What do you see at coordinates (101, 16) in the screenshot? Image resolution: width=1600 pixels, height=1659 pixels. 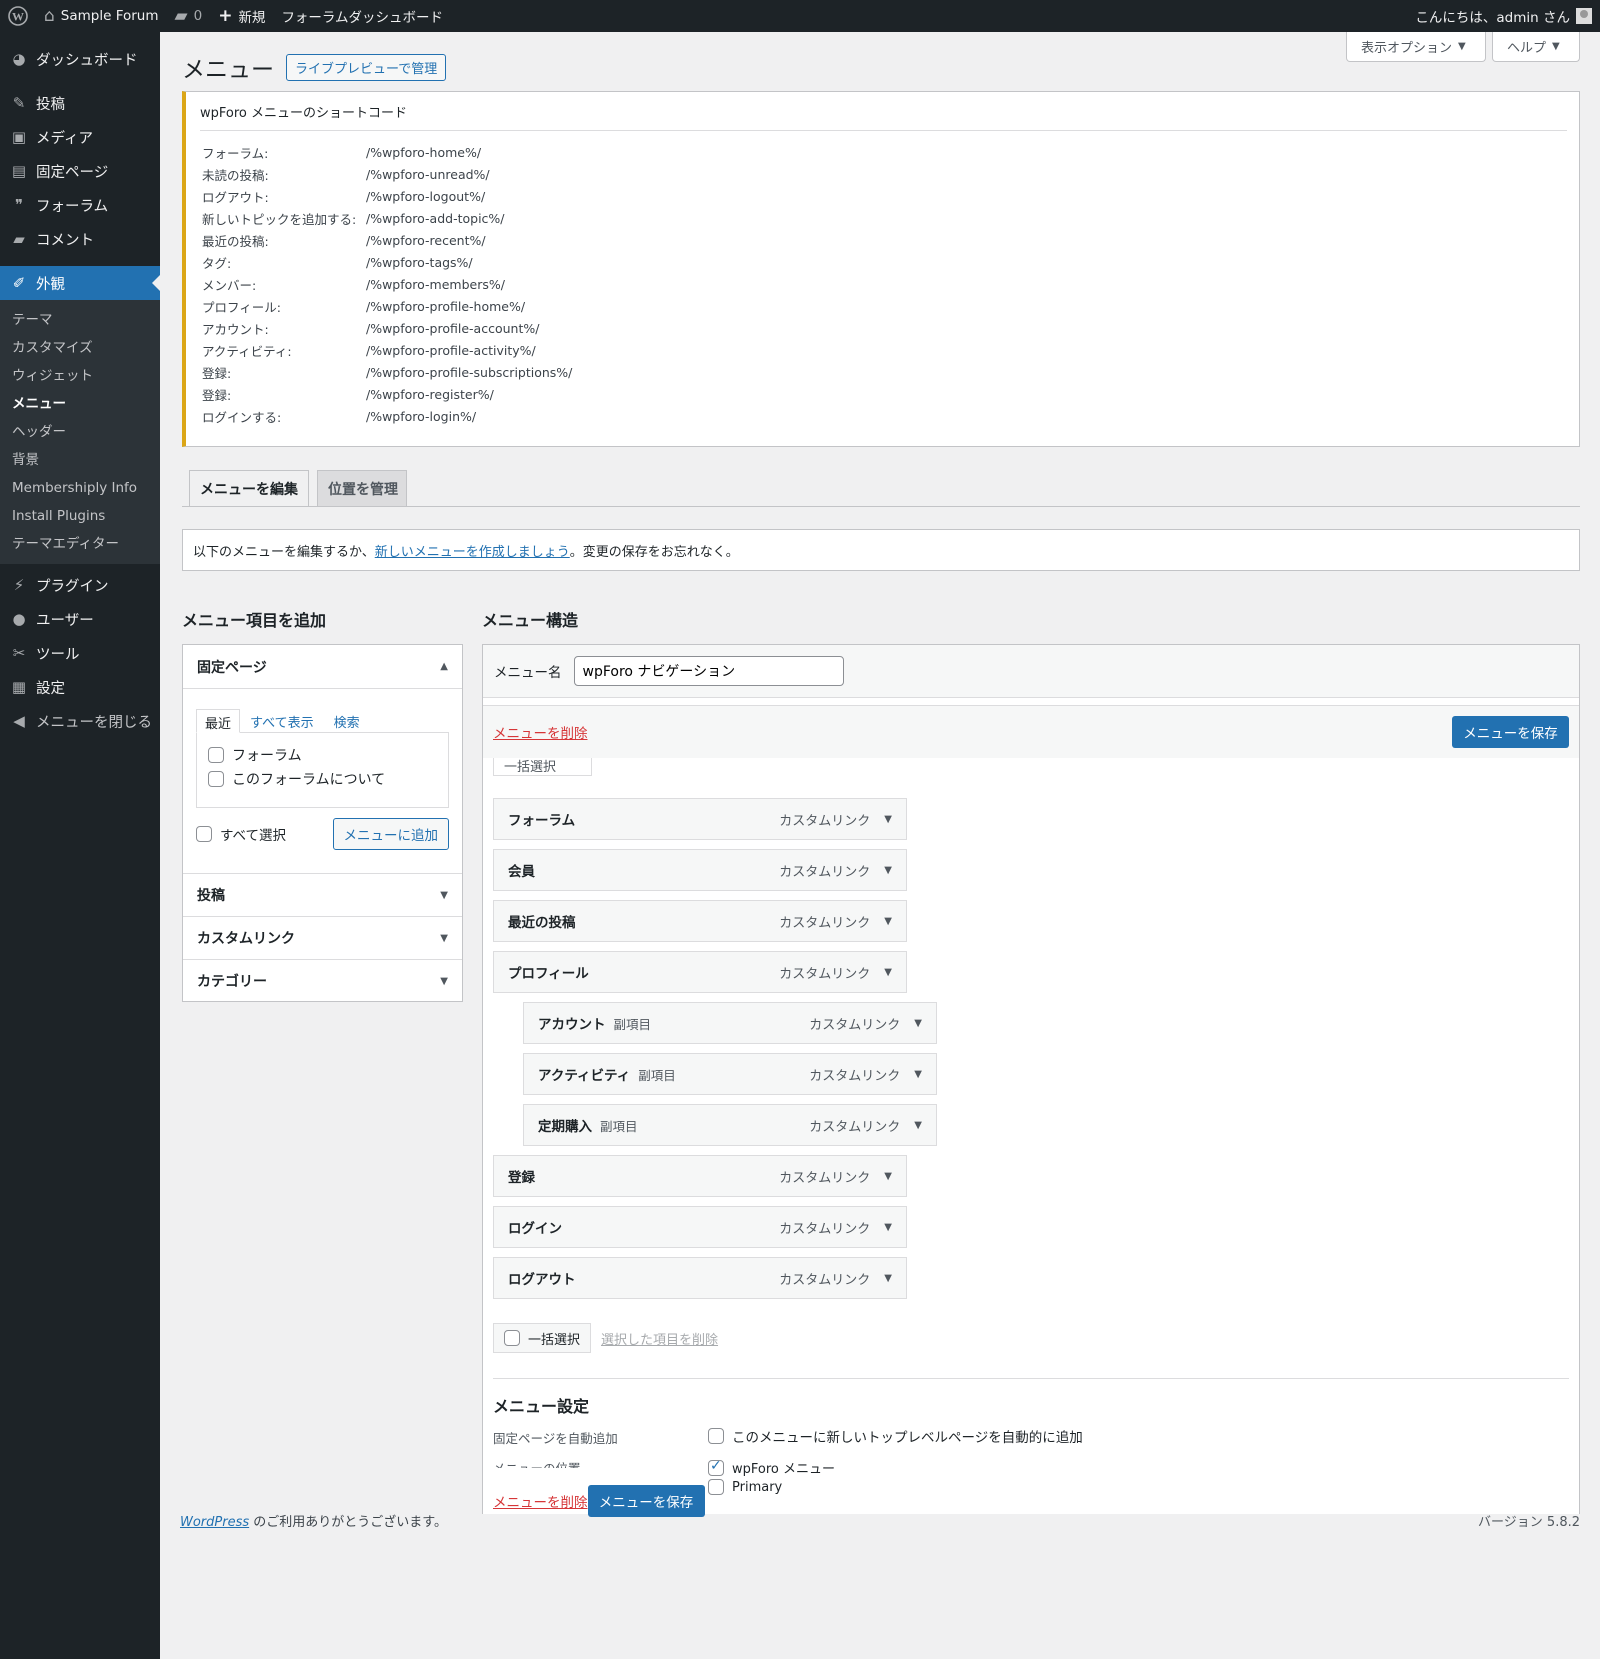 I see `site-name-link: ⌂ Sample Forum` at bounding box center [101, 16].